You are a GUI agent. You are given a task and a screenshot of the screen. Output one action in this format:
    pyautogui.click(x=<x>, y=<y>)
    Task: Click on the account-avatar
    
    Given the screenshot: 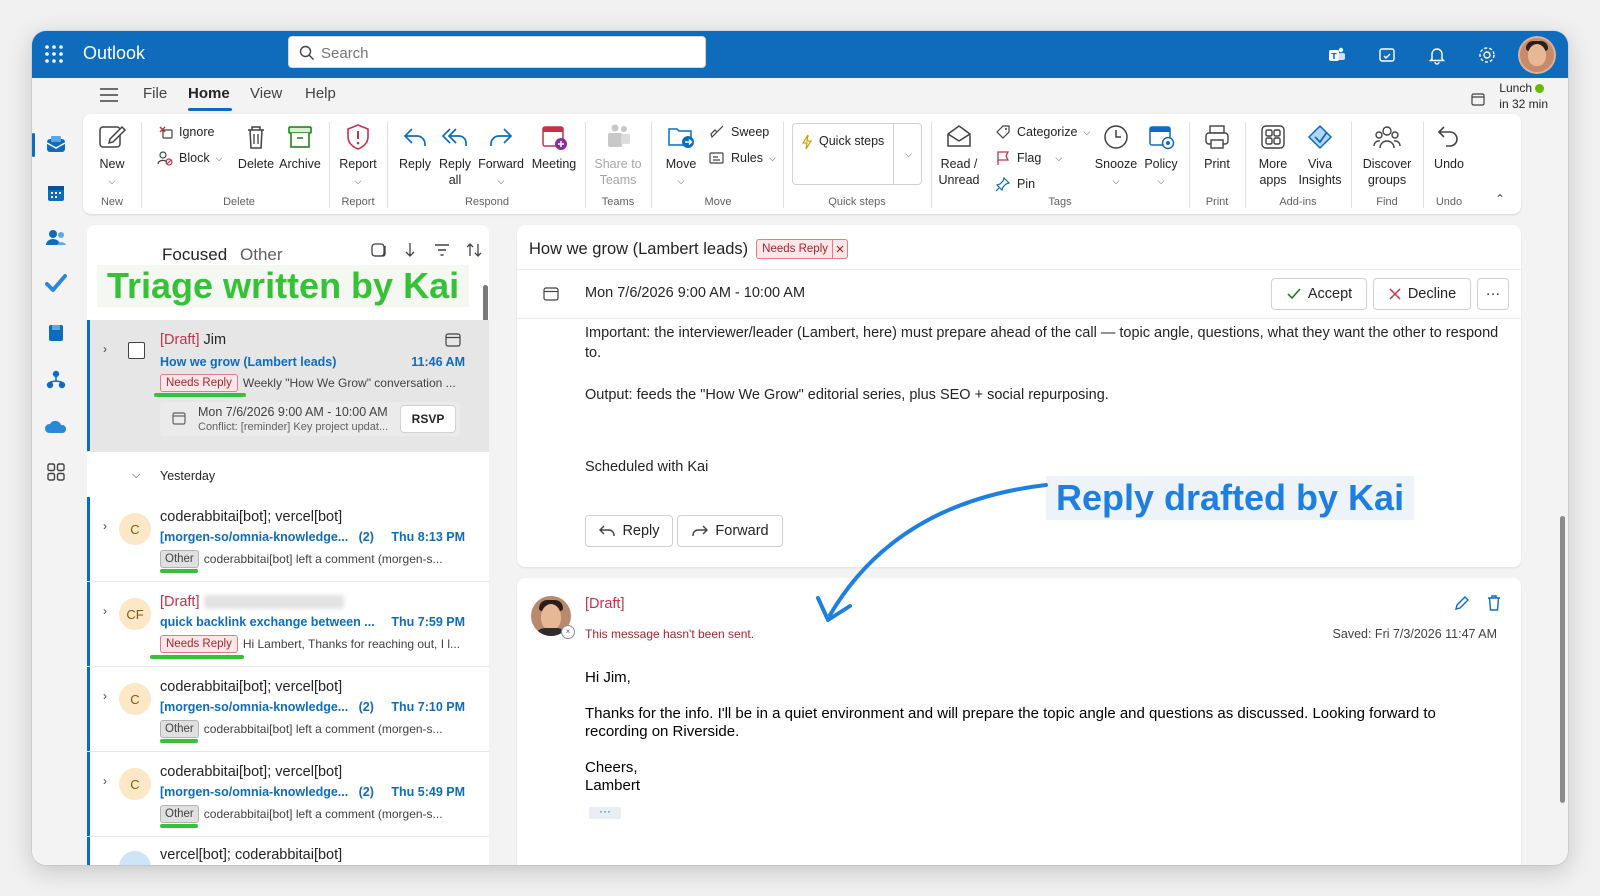 What is the action you would take?
    pyautogui.click(x=1537, y=54)
    